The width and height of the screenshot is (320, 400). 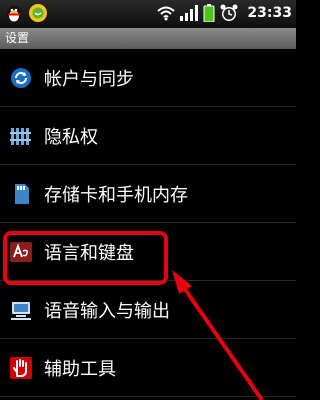 What do you see at coordinates (218, 335) in the screenshot?
I see `annotation-arrow` at bounding box center [218, 335].